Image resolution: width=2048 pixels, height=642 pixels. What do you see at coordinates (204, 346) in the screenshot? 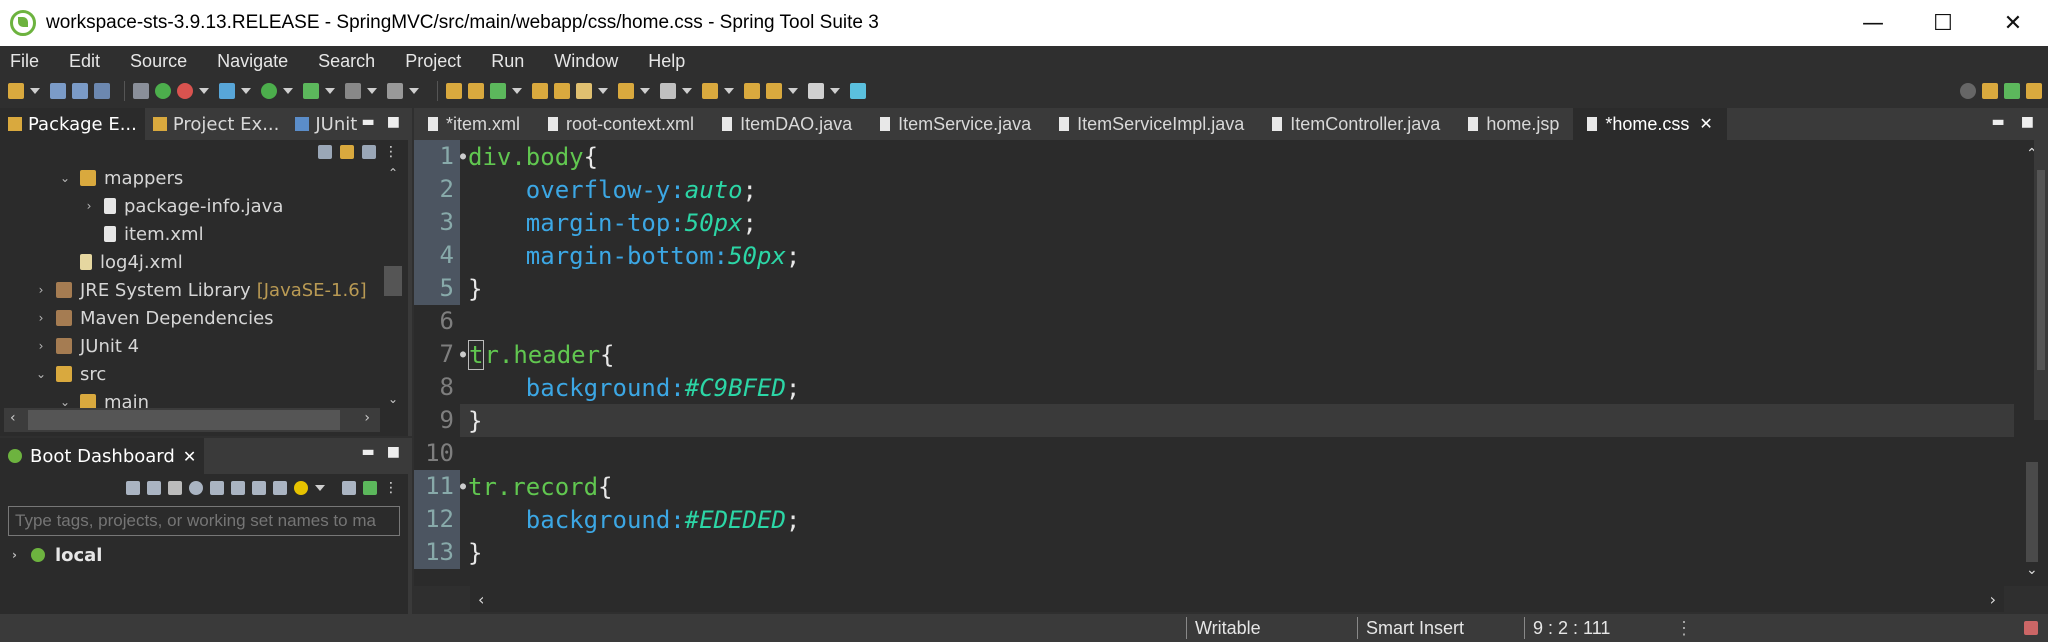
I see `tree-item-junit4: › JUnit 4` at bounding box center [204, 346].